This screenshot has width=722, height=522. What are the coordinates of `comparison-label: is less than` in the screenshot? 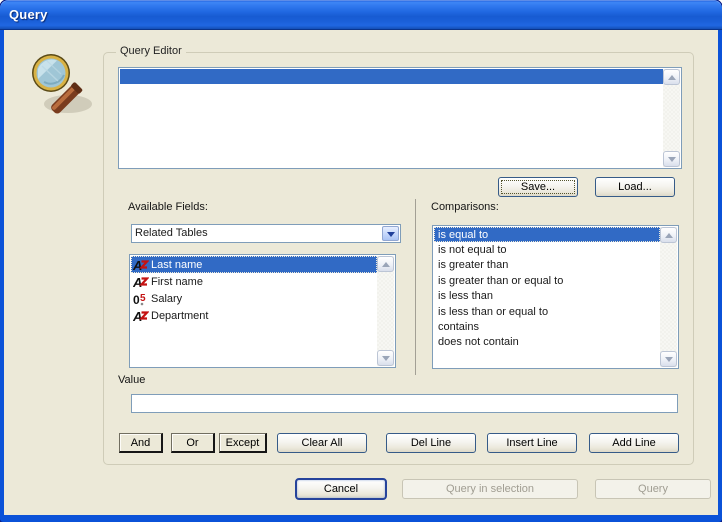 It's located at (466, 296).